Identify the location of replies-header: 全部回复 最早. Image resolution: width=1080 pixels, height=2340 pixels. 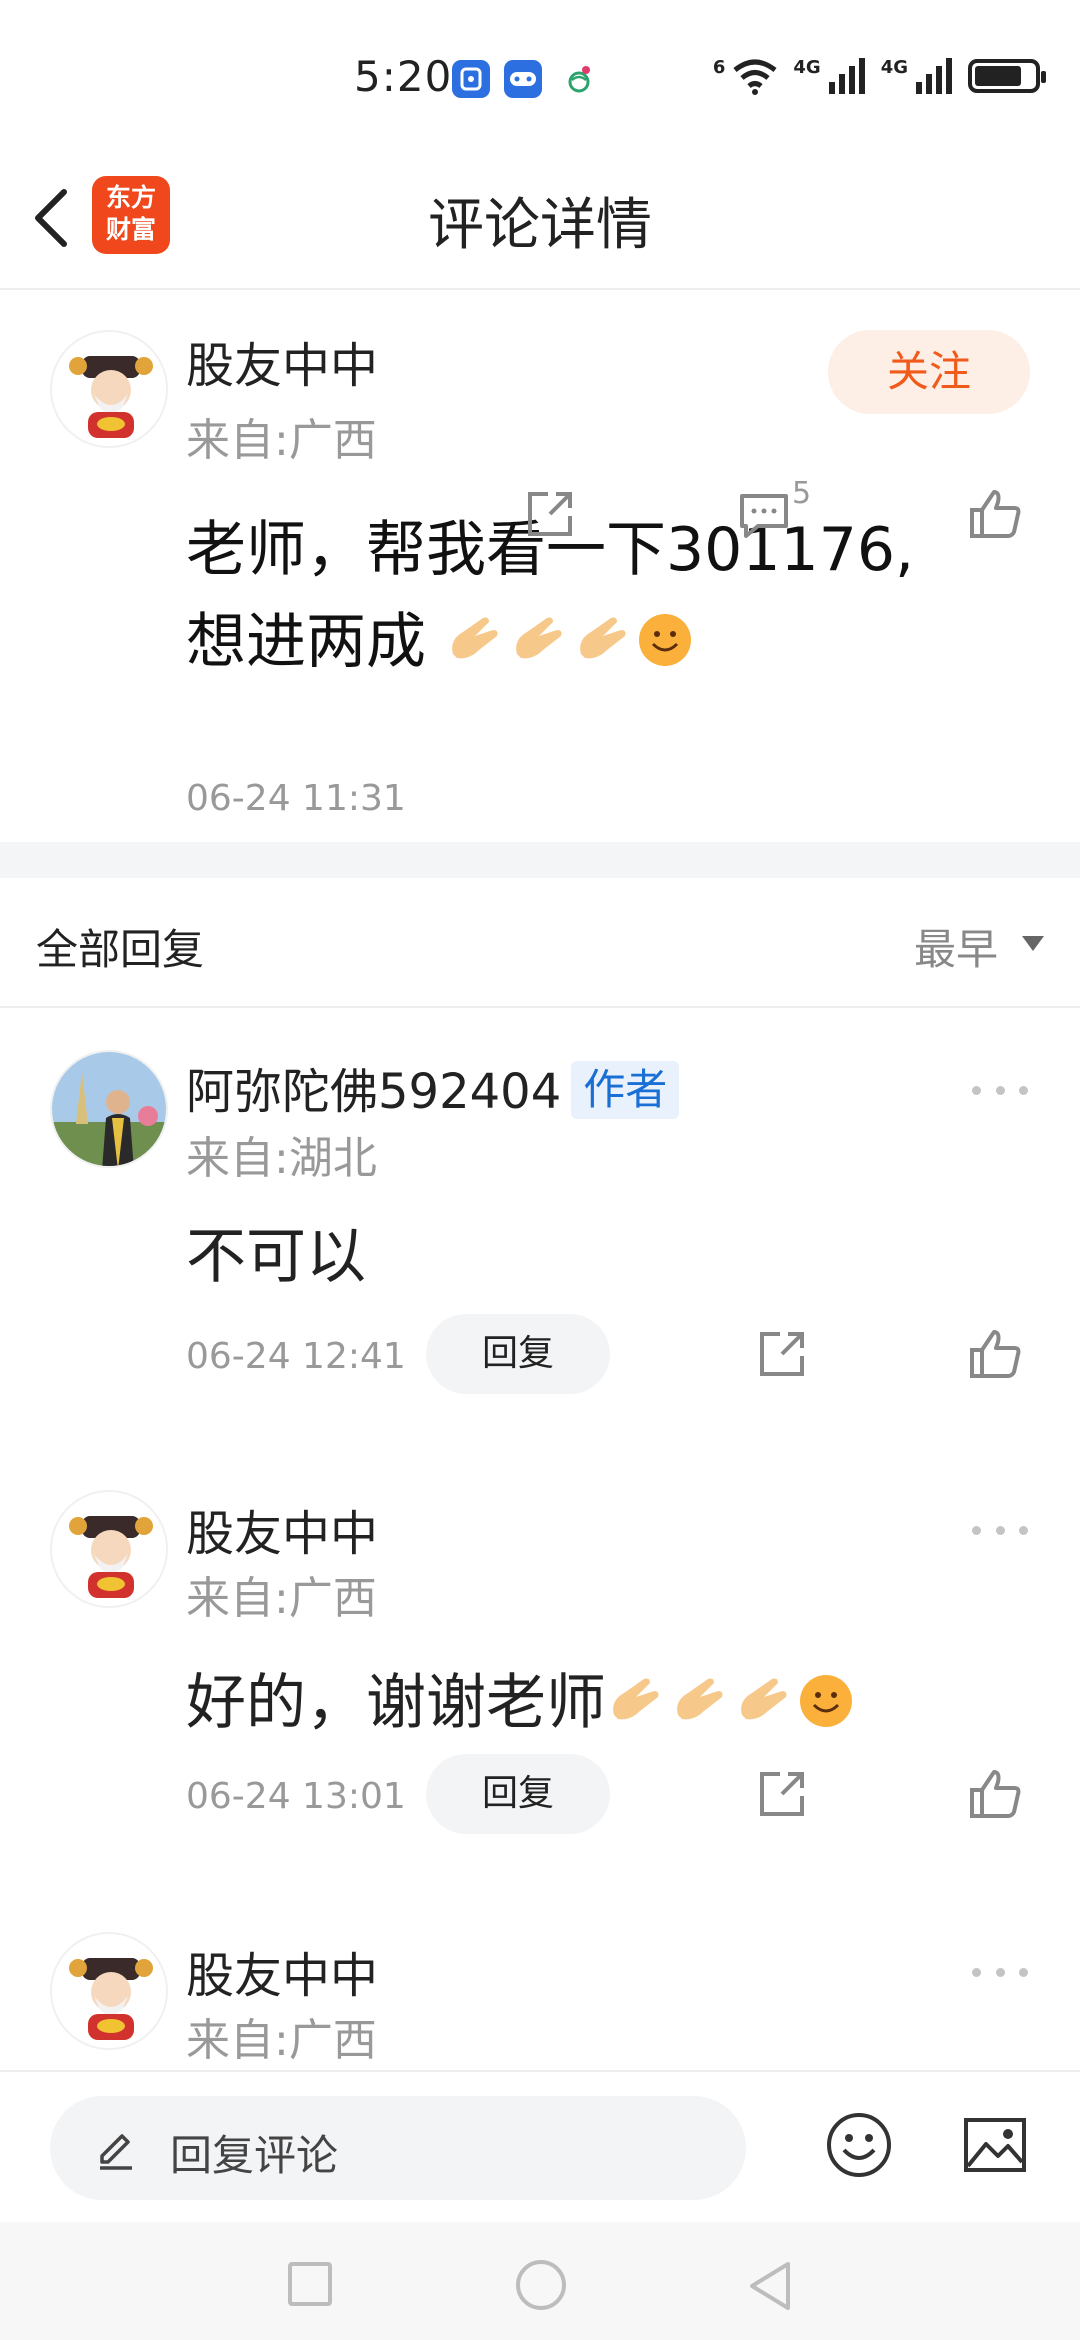
(540, 943).